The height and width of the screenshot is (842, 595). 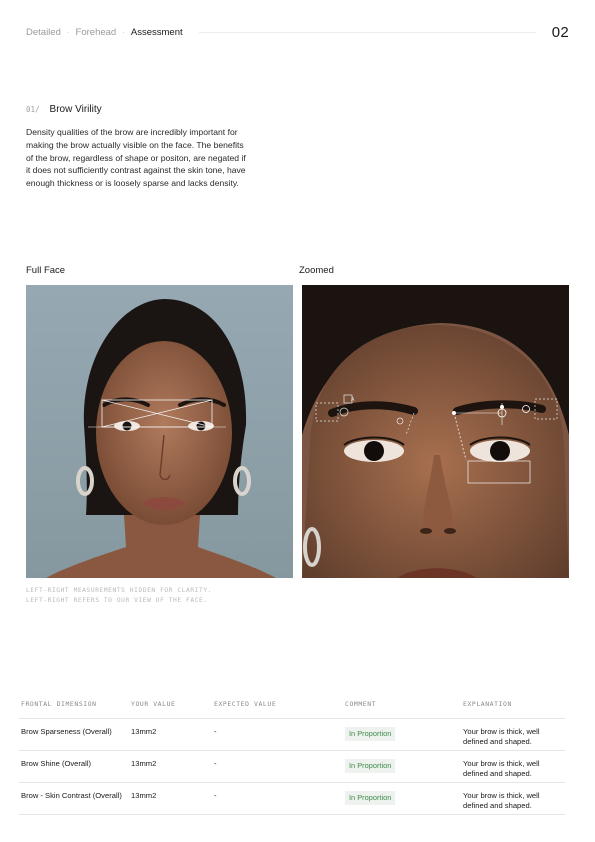 What do you see at coordinates (487, 704) in the screenshot?
I see `header-explanation: EXPLANATION` at bounding box center [487, 704].